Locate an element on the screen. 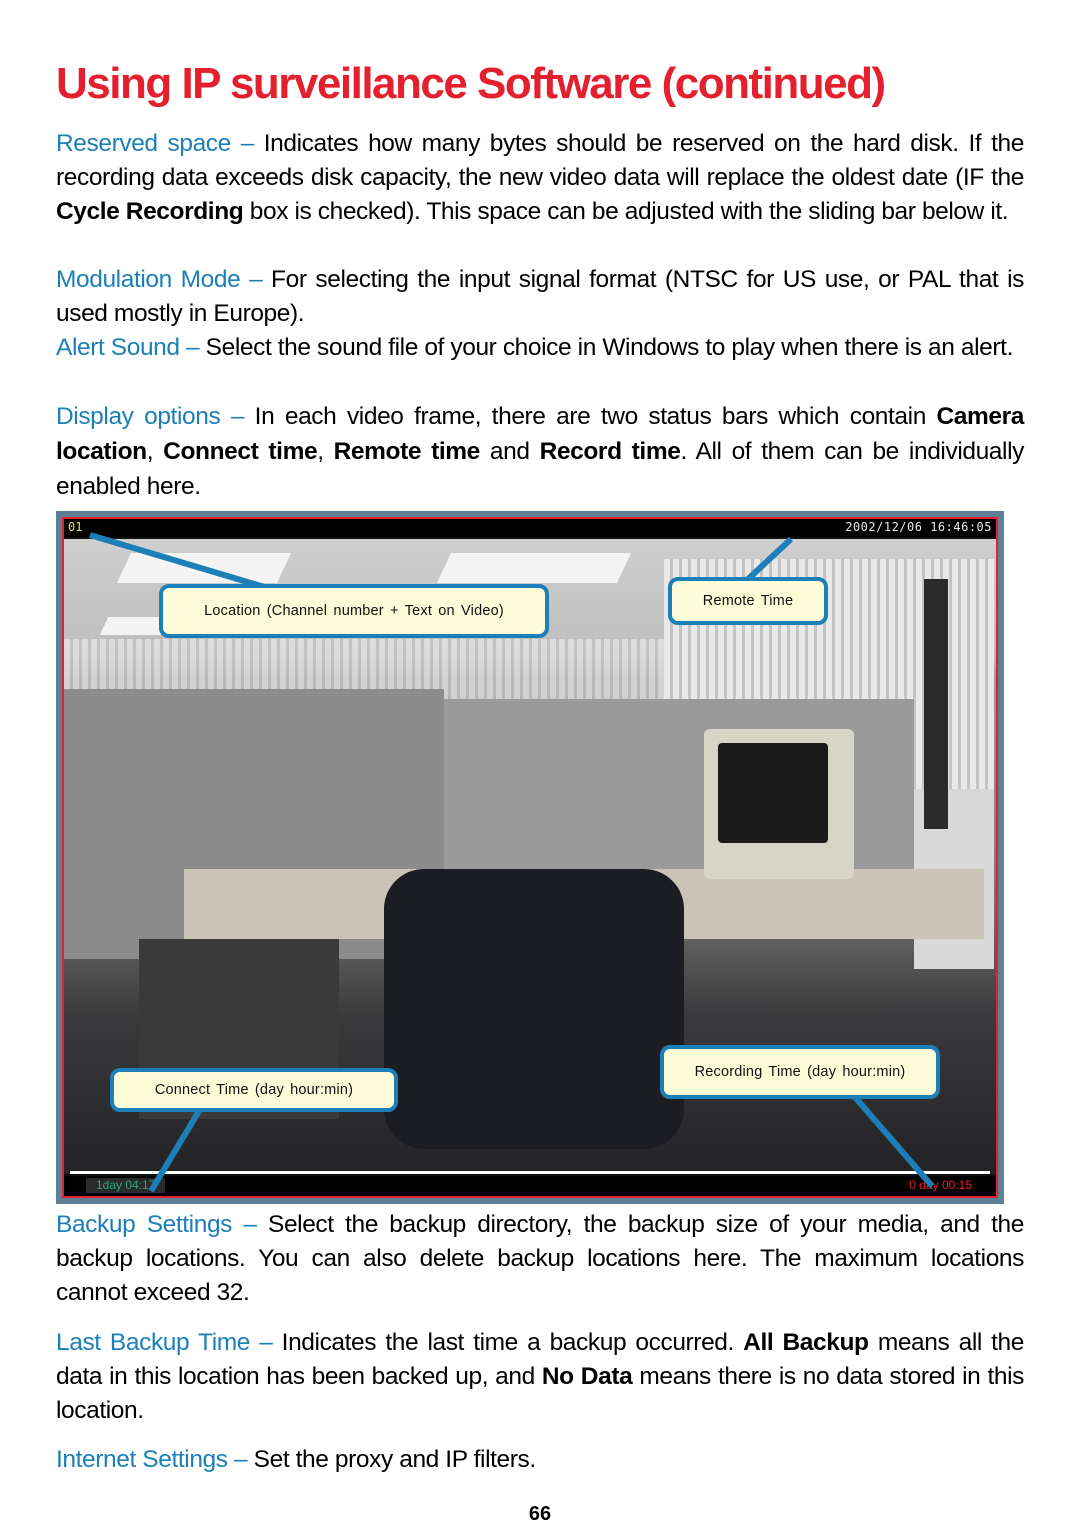 Image resolution: width=1080 pixels, height=1529 pixels. channel-number: 01 is located at coordinates (75, 527).